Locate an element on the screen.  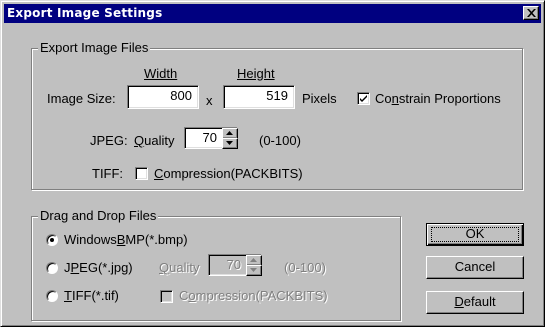
width-value: 800 is located at coordinates (181, 95).